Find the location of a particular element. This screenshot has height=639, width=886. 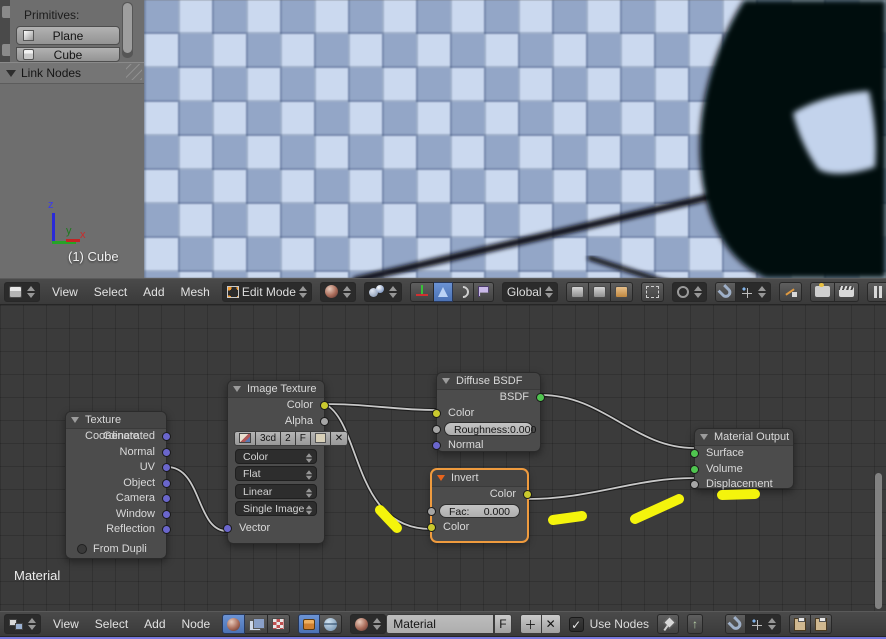

socket-camera is located at coordinates (166, 498).